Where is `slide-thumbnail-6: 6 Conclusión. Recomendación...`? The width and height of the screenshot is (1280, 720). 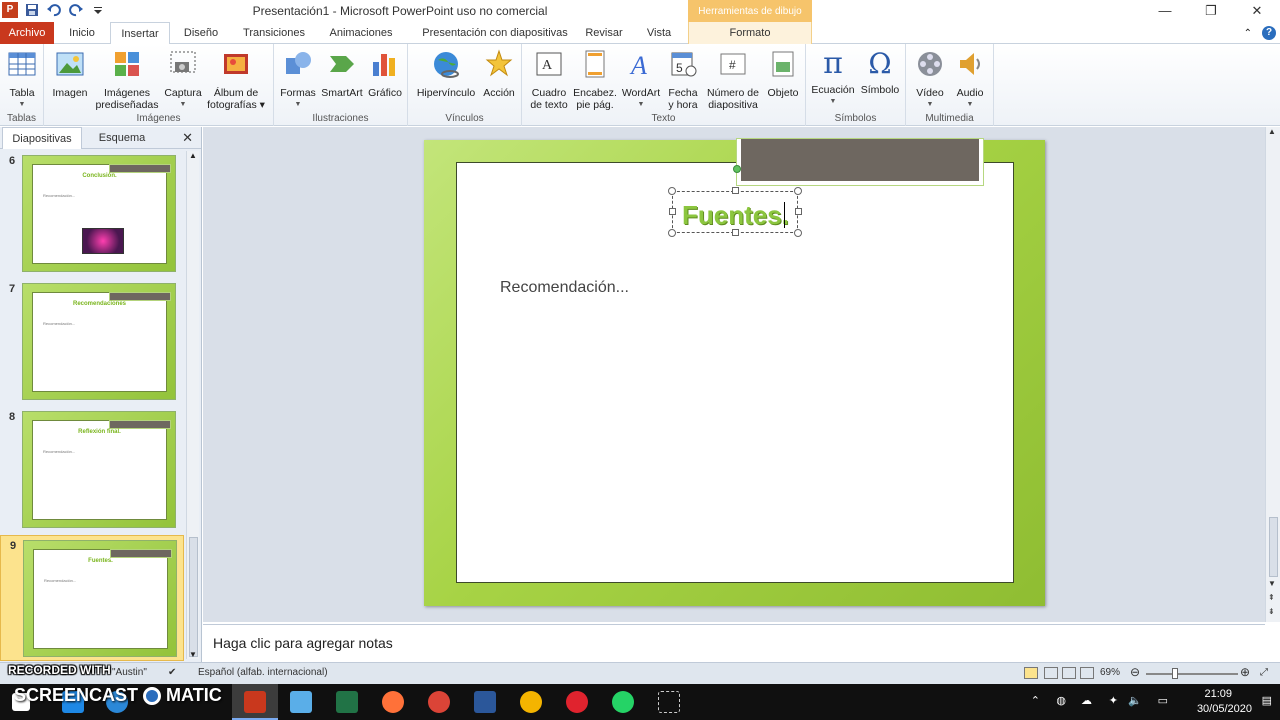 slide-thumbnail-6: 6 Conclusión. Recomendación... is located at coordinates (92, 214).